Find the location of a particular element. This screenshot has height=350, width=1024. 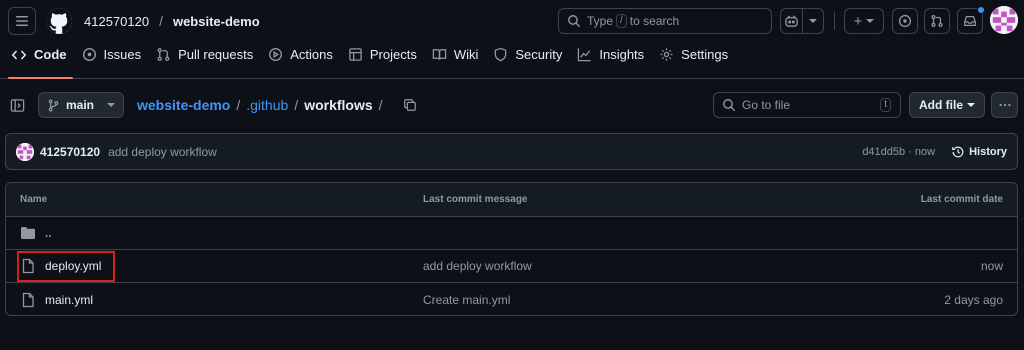

code-icon is located at coordinates (19, 55).